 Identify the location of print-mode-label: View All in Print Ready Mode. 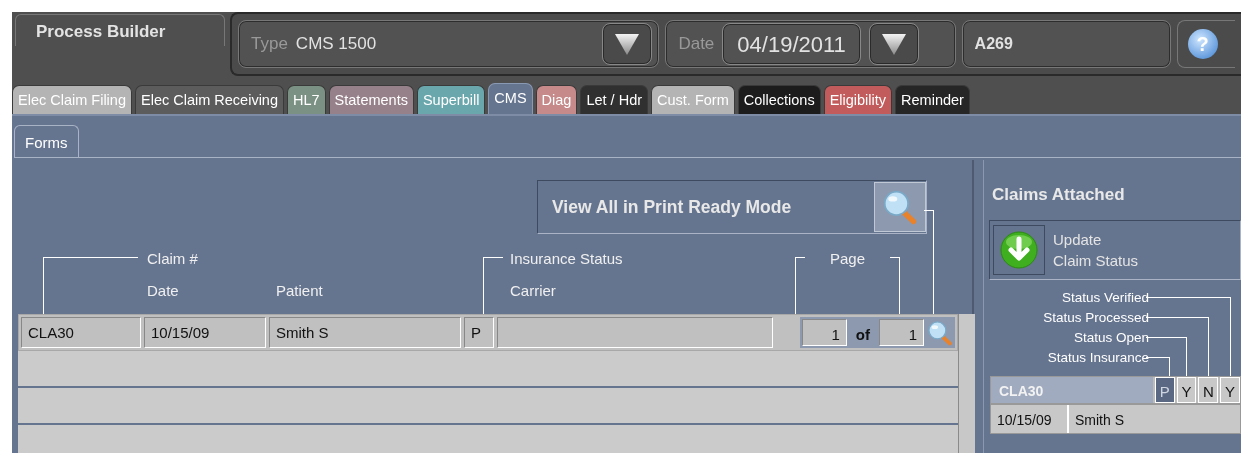
(672, 207).